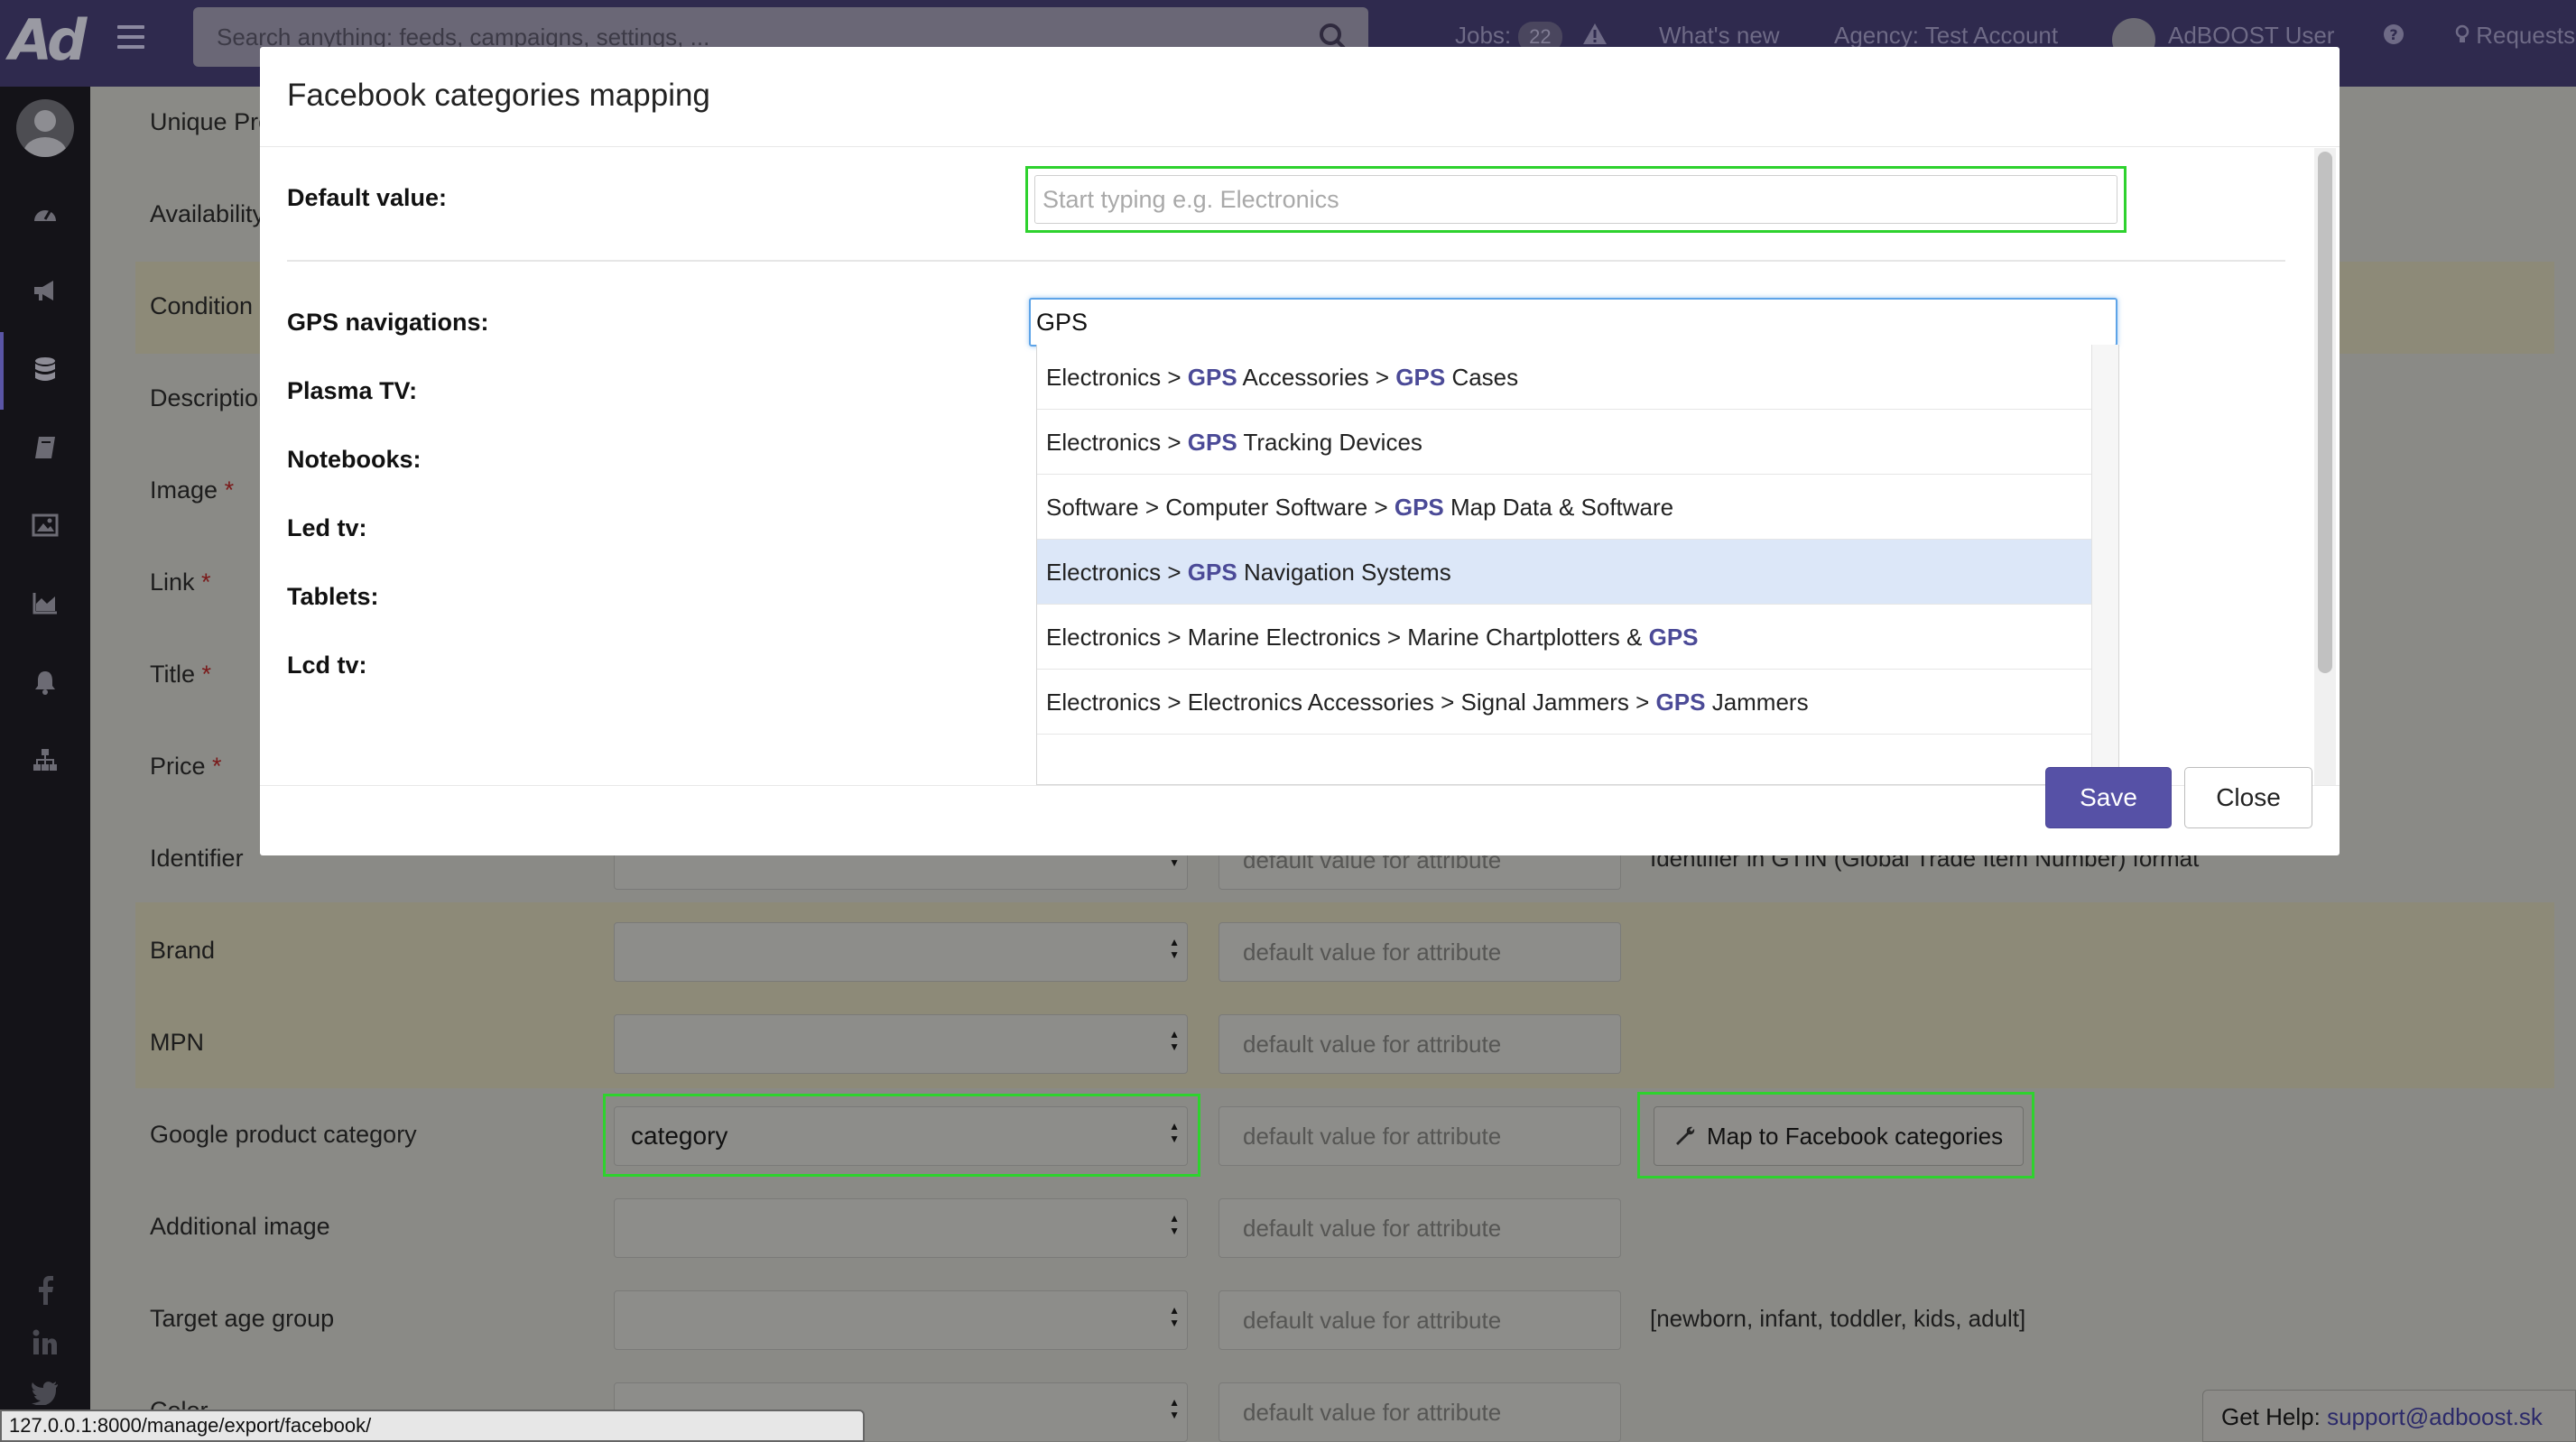 This screenshot has width=2576, height=1442. What do you see at coordinates (2, 371) in the screenshot?
I see `sidebar-active-indicator` at bounding box center [2, 371].